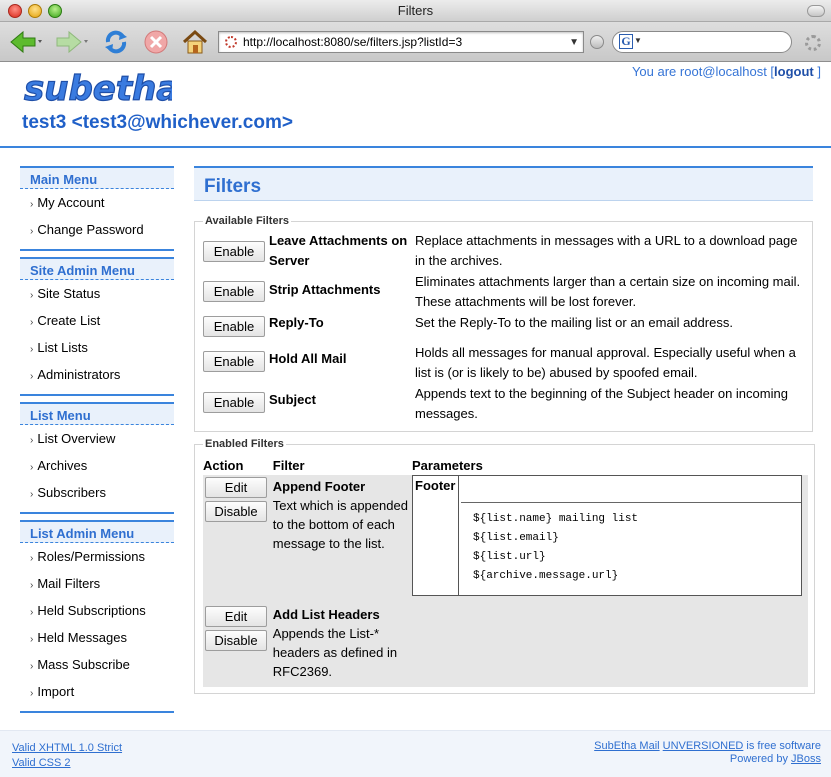  I want to click on sidebar-item-create-list: › Create List, so click(97, 320).